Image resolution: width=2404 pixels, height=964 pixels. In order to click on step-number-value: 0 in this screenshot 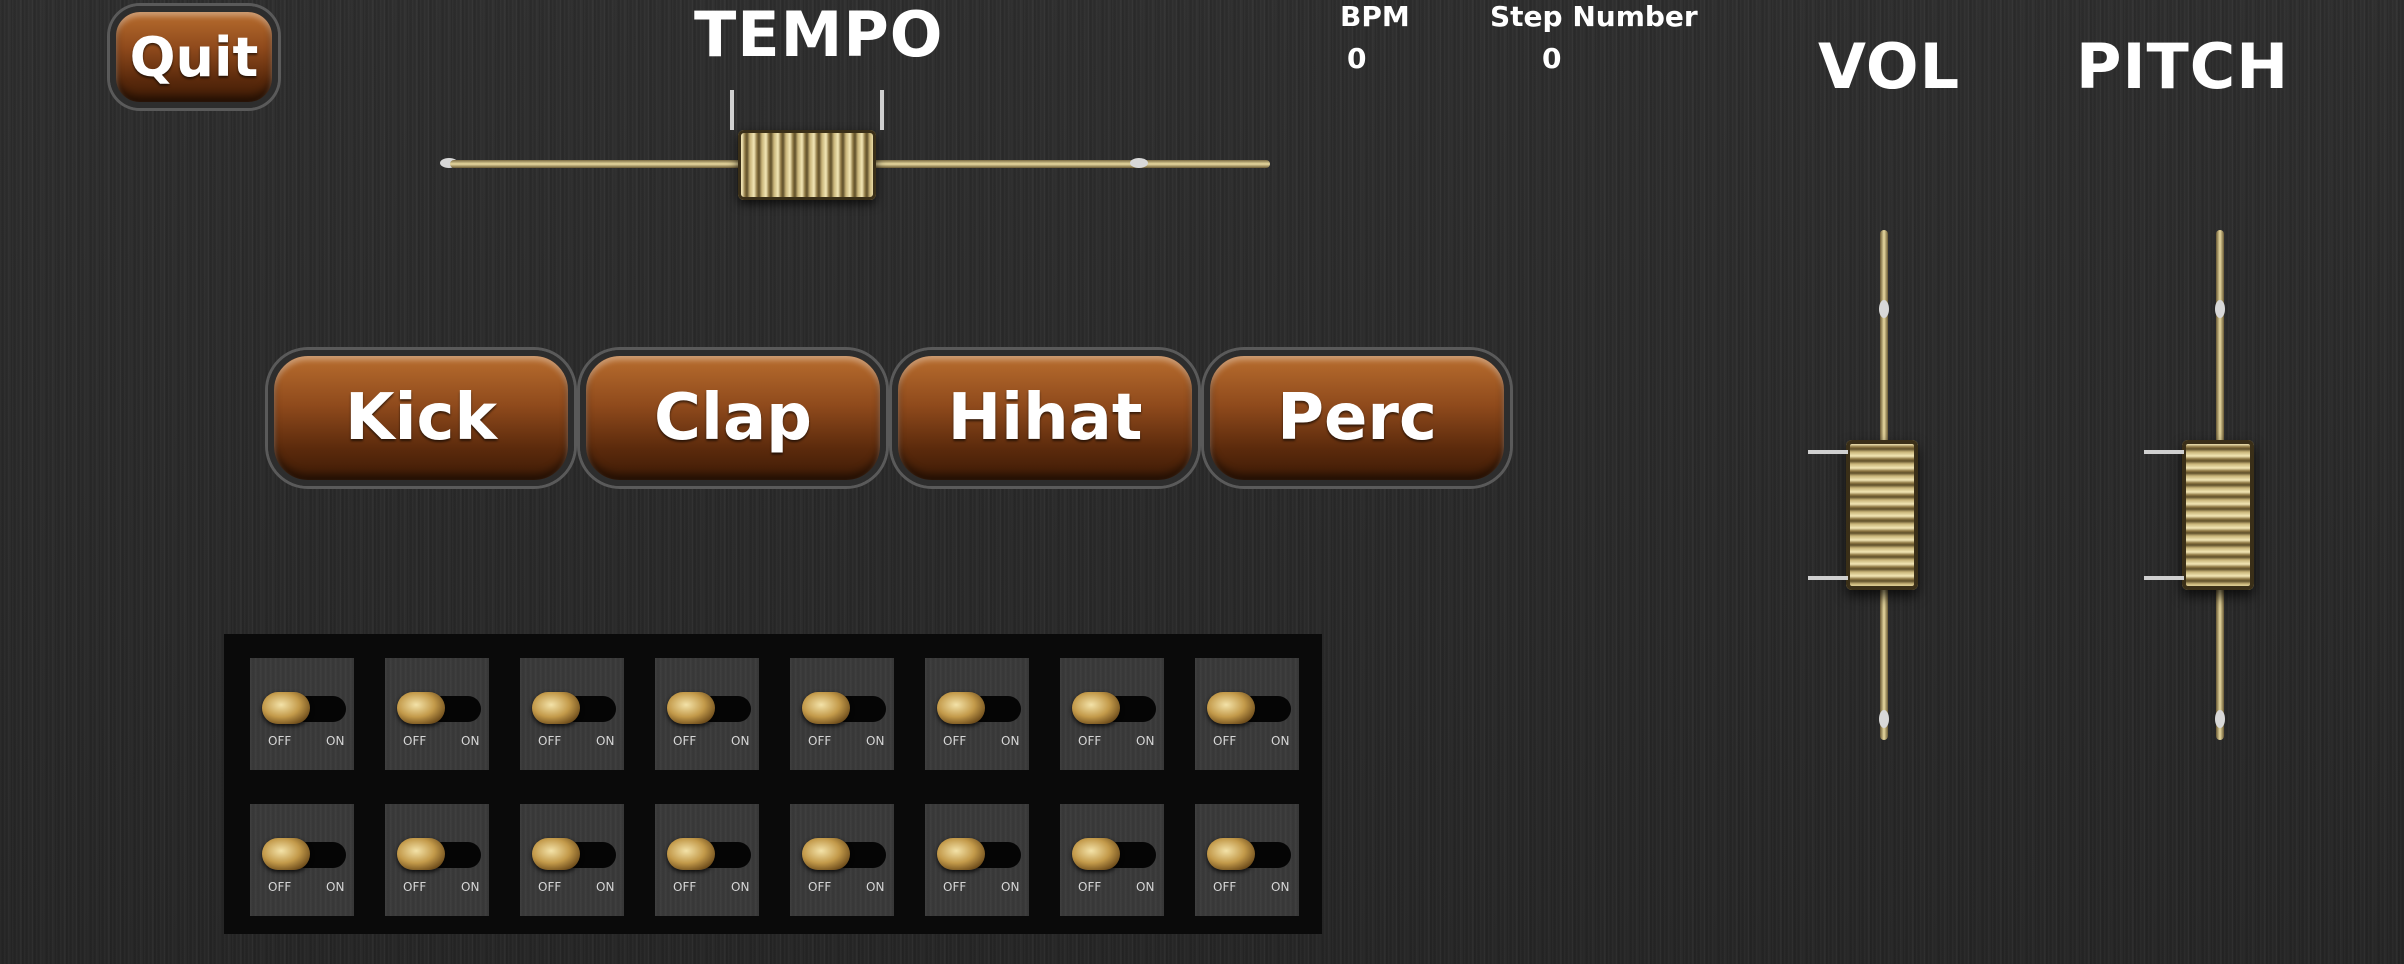, I will do `click(1552, 58)`.